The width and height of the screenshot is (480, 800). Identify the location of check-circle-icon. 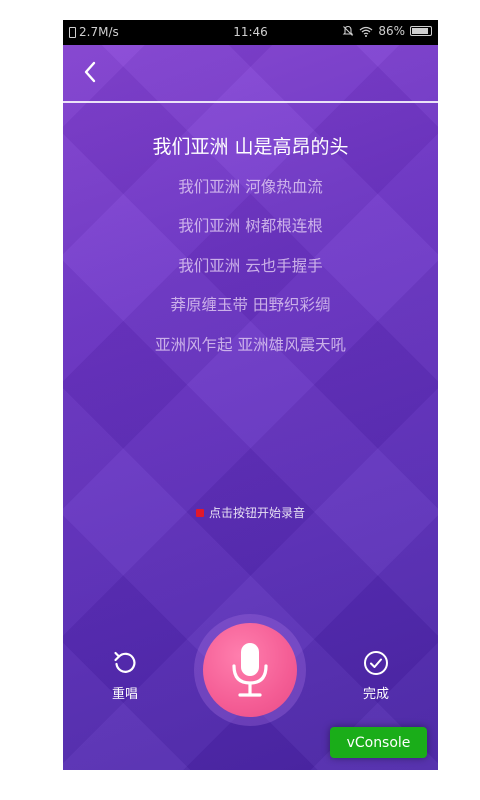
(376, 663).